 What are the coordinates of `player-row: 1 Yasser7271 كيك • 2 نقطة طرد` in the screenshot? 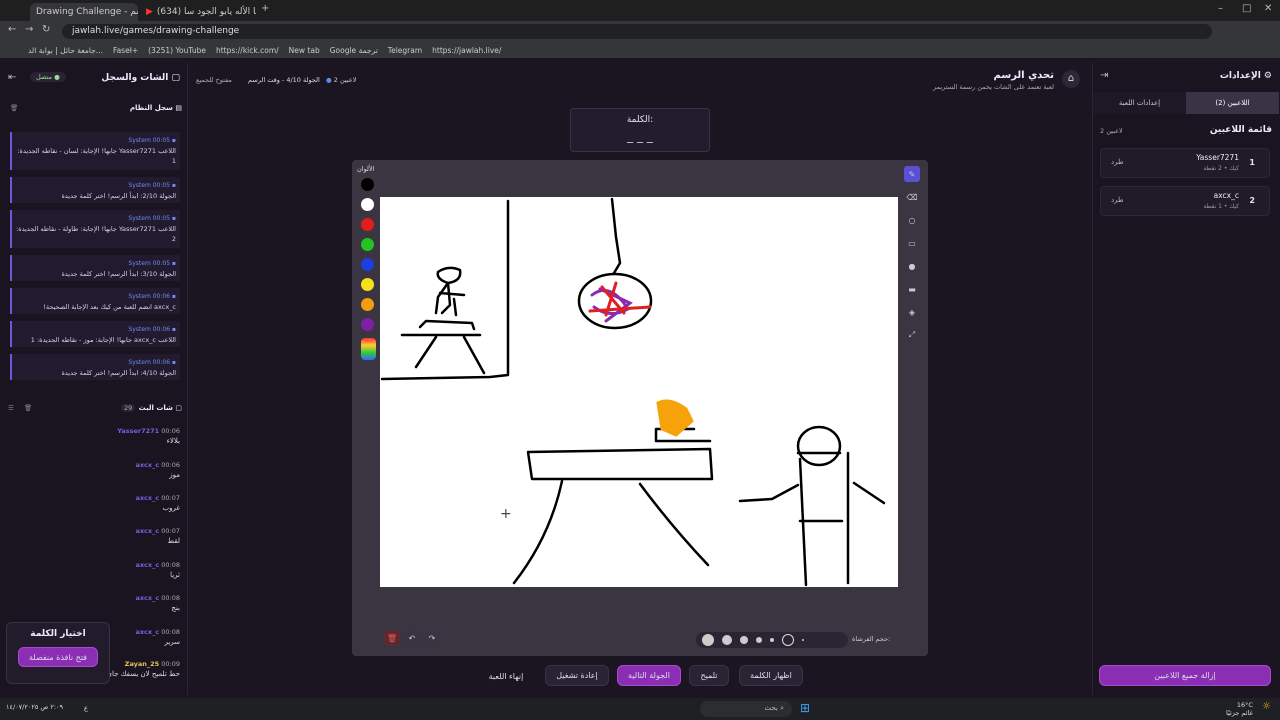 It's located at (1185, 163).